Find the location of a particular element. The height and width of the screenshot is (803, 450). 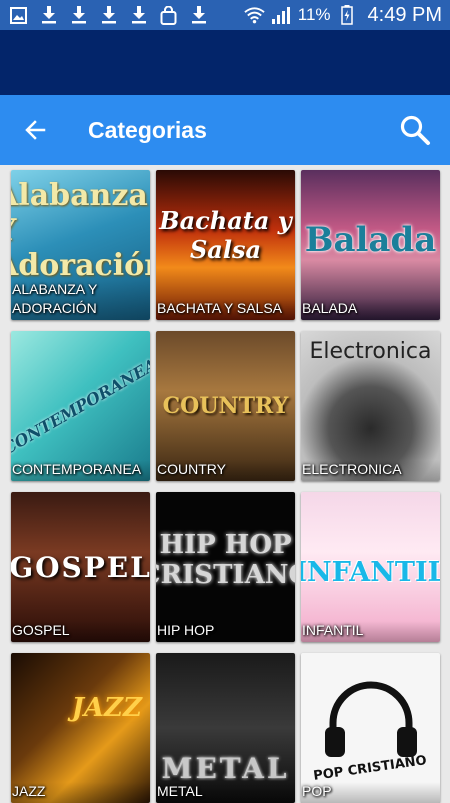

wifi-icon is located at coordinates (254, 15).